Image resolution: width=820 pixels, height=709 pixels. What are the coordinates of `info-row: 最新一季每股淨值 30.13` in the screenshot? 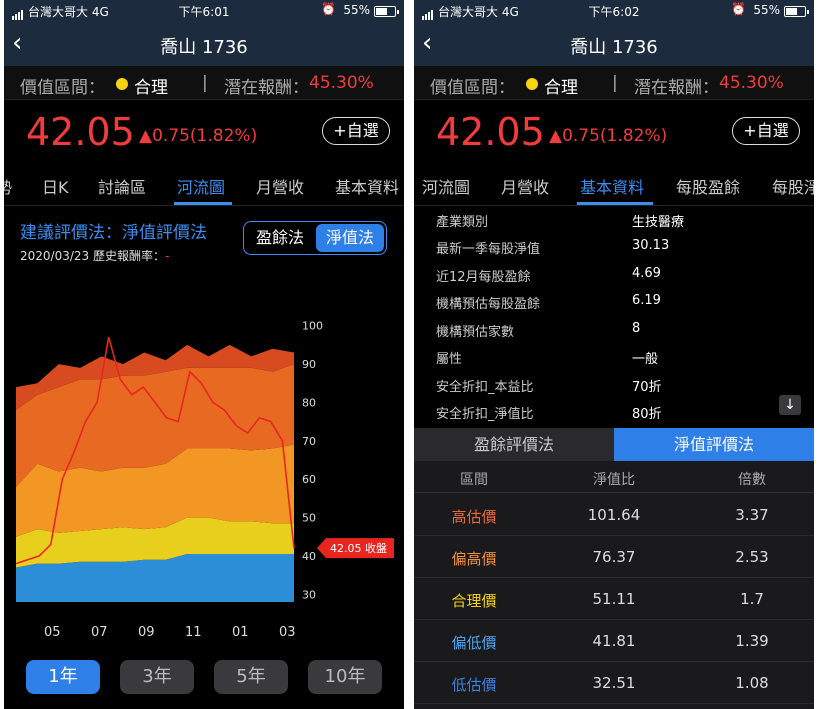 It's located at (614, 246).